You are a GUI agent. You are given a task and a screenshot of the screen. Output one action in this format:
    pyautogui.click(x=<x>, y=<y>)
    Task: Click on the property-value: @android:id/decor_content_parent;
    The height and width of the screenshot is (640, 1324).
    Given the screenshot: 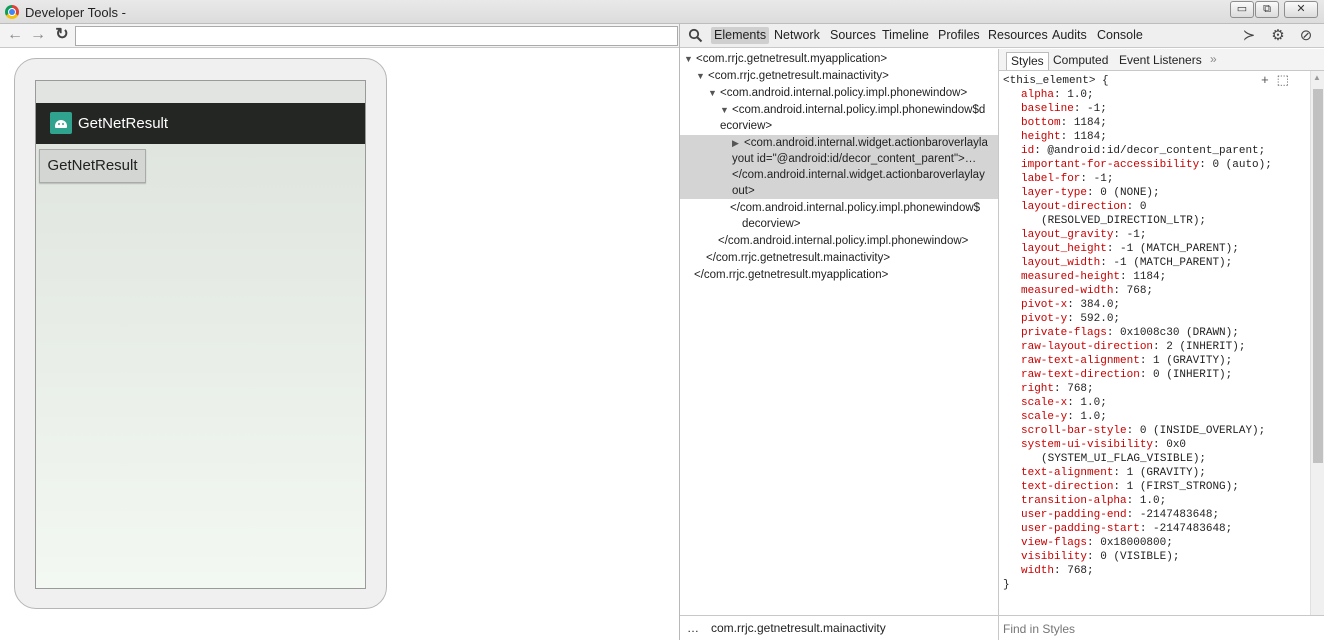 What is the action you would take?
    pyautogui.click(x=1156, y=151)
    